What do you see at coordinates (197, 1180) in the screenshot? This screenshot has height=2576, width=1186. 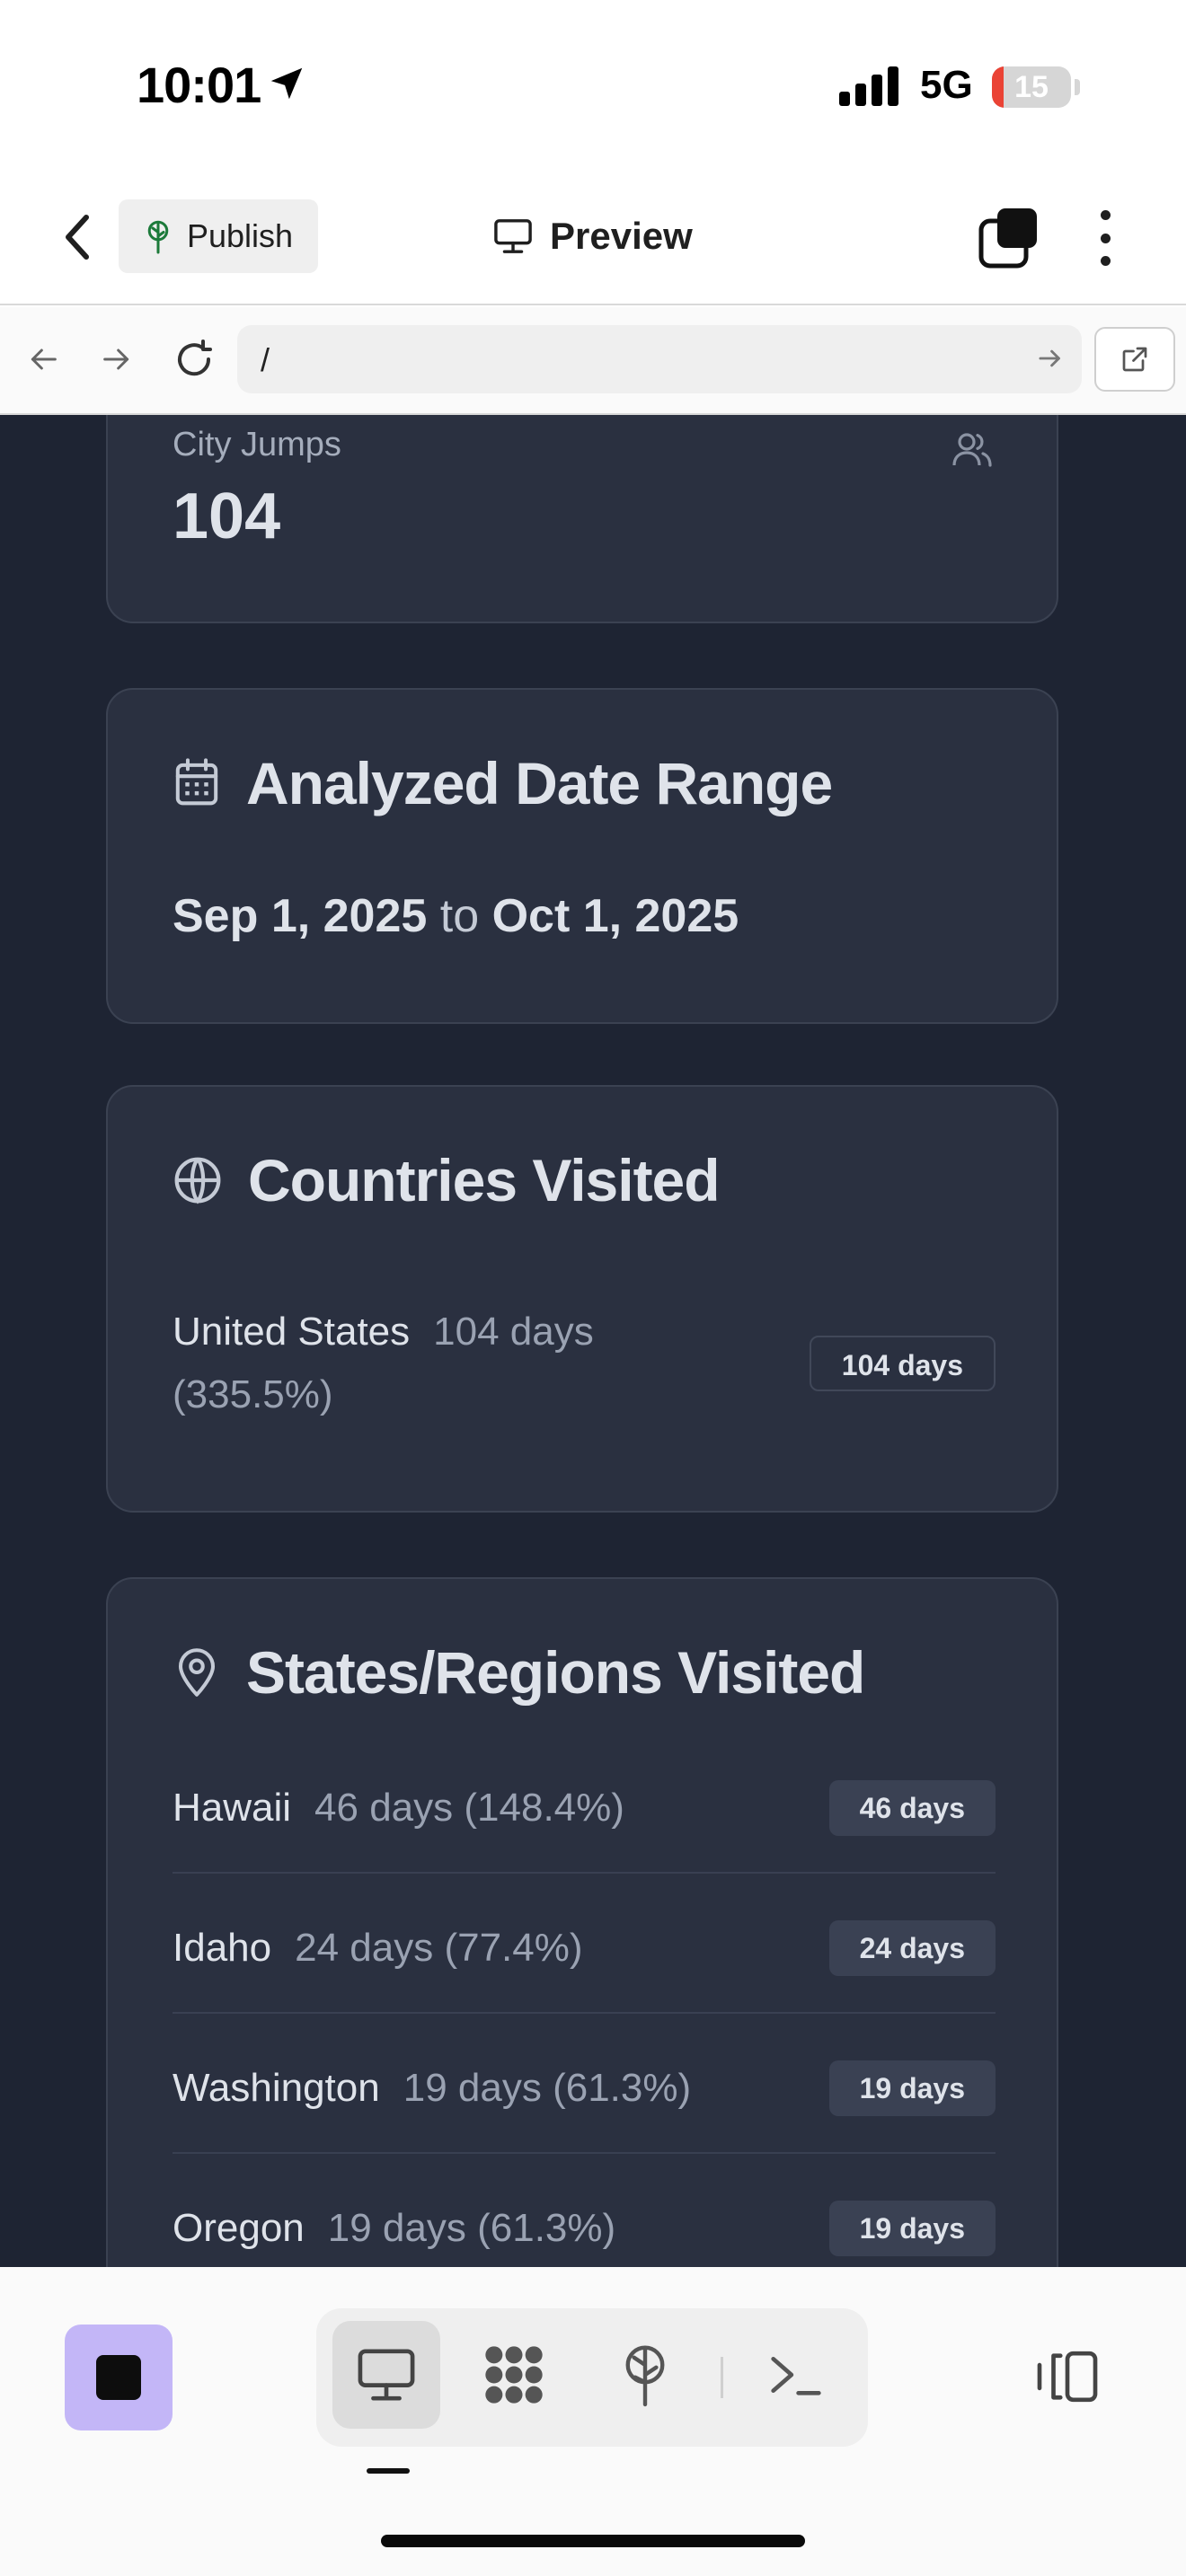 I see `globe-icon` at bounding box center [197, 1180].